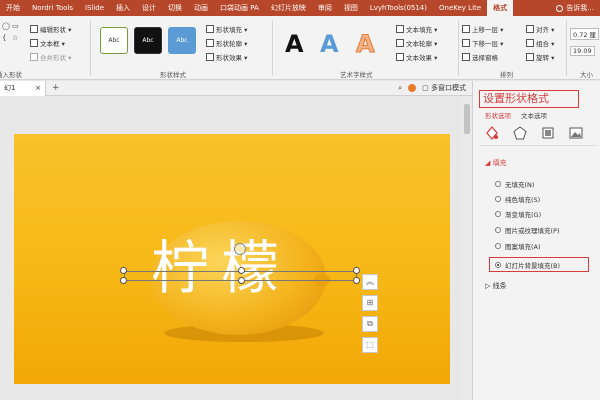 The image size is (600, 400). Describe the element at coordinates (586, 75) in the screenshot. I see `group-label-size: 大小` at that location.